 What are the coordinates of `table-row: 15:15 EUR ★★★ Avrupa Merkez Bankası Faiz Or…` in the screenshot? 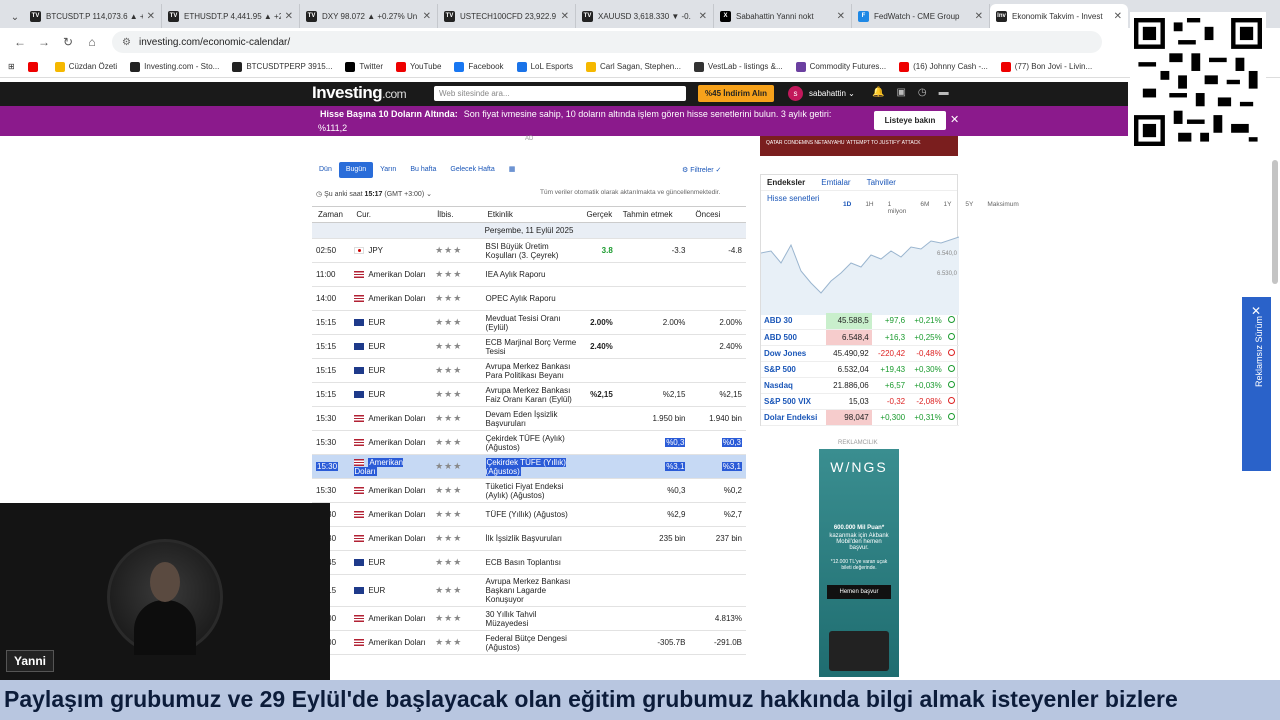 It's located at (529, 394).